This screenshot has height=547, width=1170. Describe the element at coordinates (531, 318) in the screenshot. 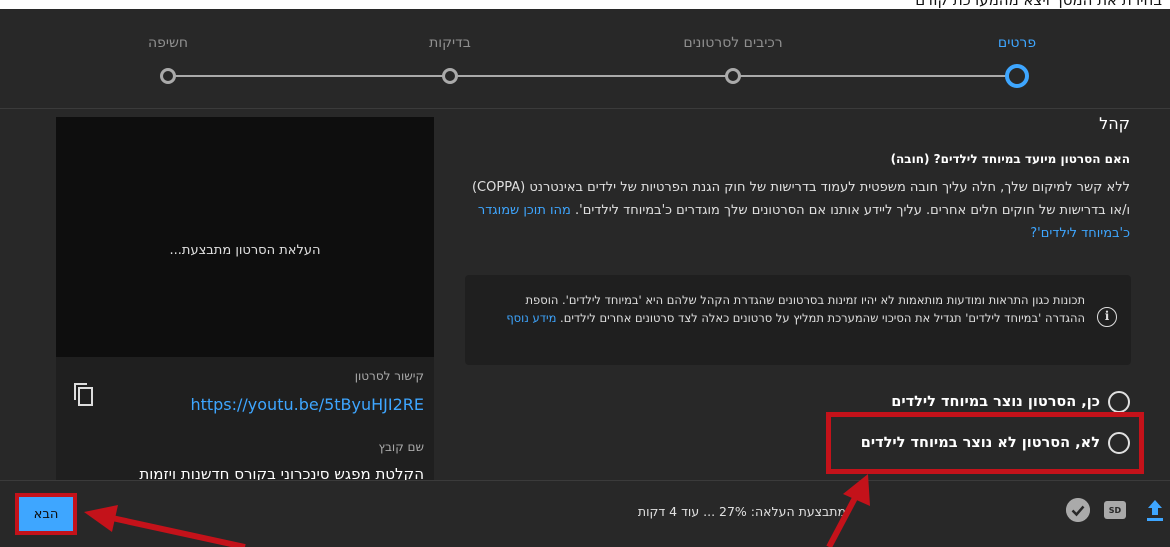

I see `learn-more-link: מידע נוסף` at that location.